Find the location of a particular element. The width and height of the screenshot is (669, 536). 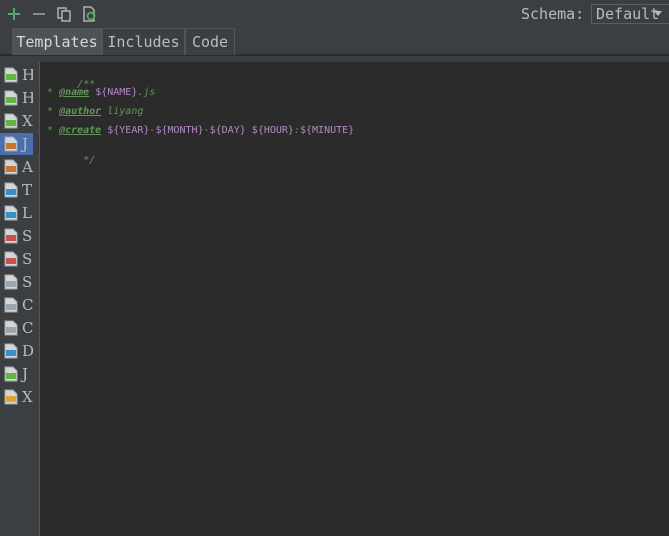

template-list-item: L is located at coordinates (16, 213).